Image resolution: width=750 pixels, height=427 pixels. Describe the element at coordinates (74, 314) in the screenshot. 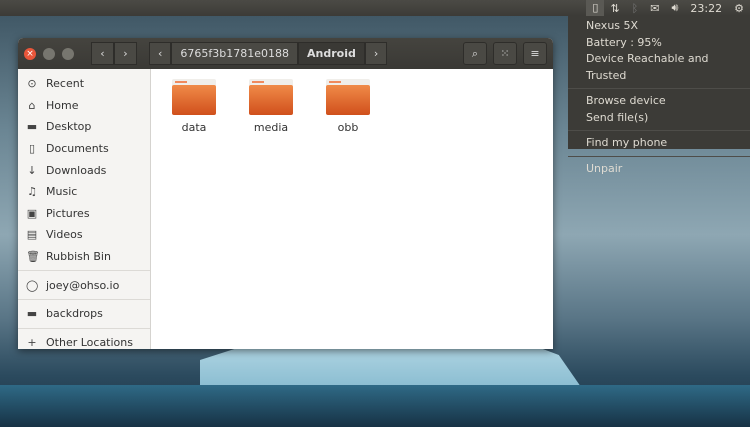

I see `sidebar-item-label: backdrops` at that location.